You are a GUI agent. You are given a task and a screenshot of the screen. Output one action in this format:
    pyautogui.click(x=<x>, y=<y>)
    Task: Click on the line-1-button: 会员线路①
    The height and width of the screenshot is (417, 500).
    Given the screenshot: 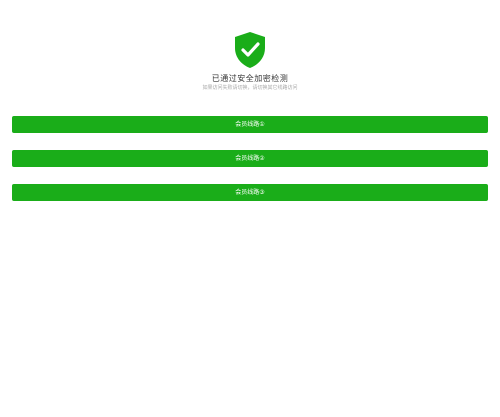 What is the action you would take?
    pyautogui.click(x=250, y=124)
    